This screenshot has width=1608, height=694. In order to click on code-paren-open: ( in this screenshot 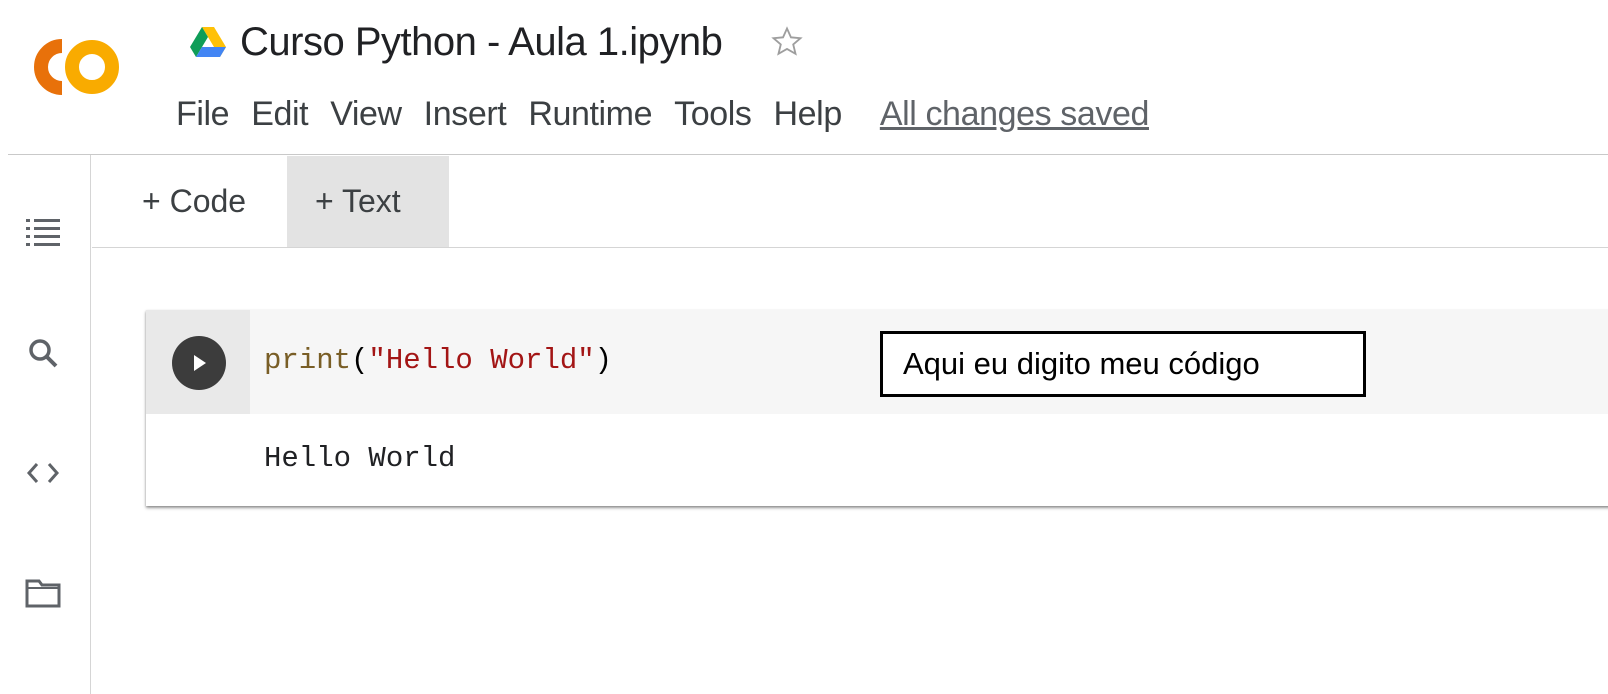, I will do `click(360, 360)`.